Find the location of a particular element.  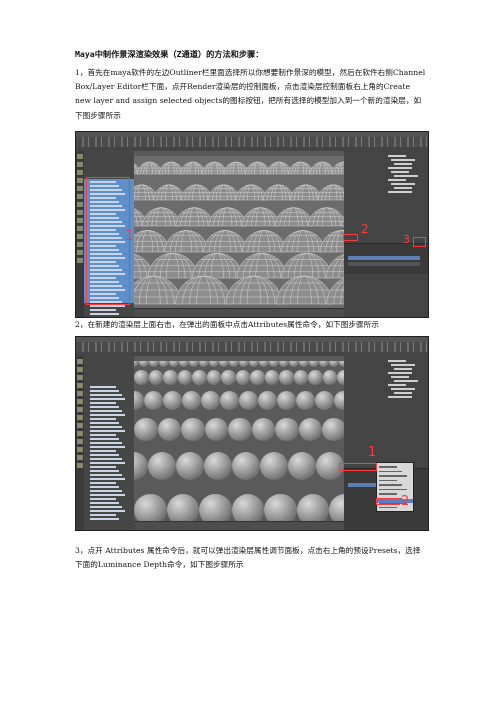

viewport-wireframe is located at coordinates (239, 230).